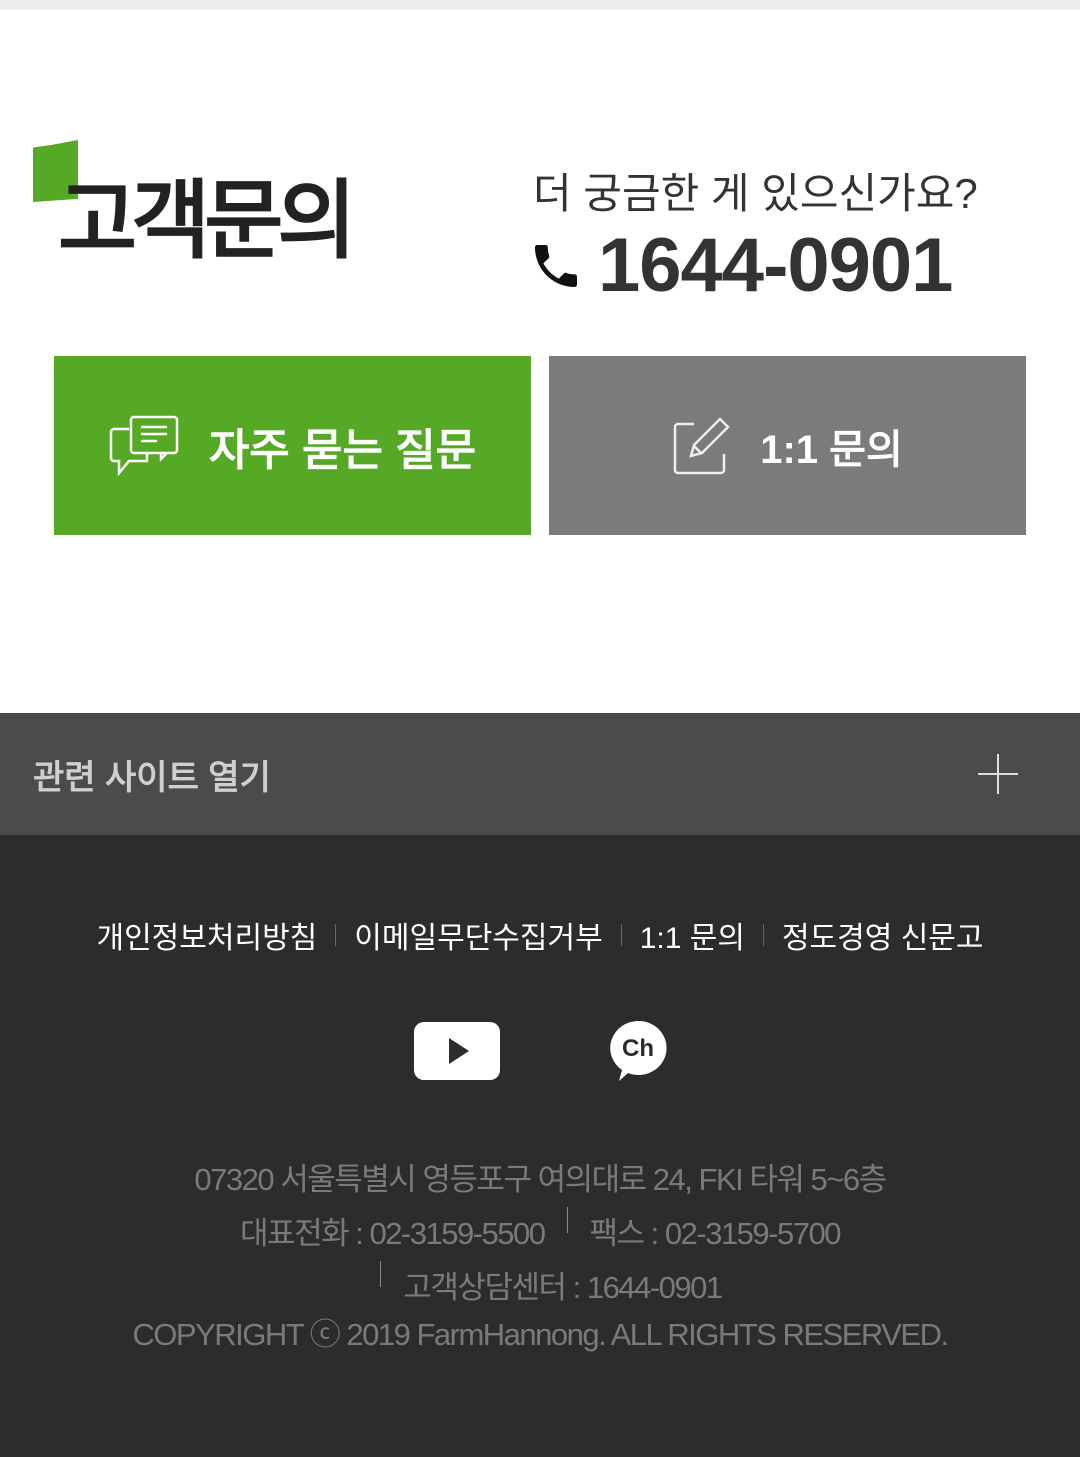 This screenshot has height=1457, width=1080. Describe the element at coordinates (540, 1051) in the screenshot. I see `social-links: Ch` at that location.